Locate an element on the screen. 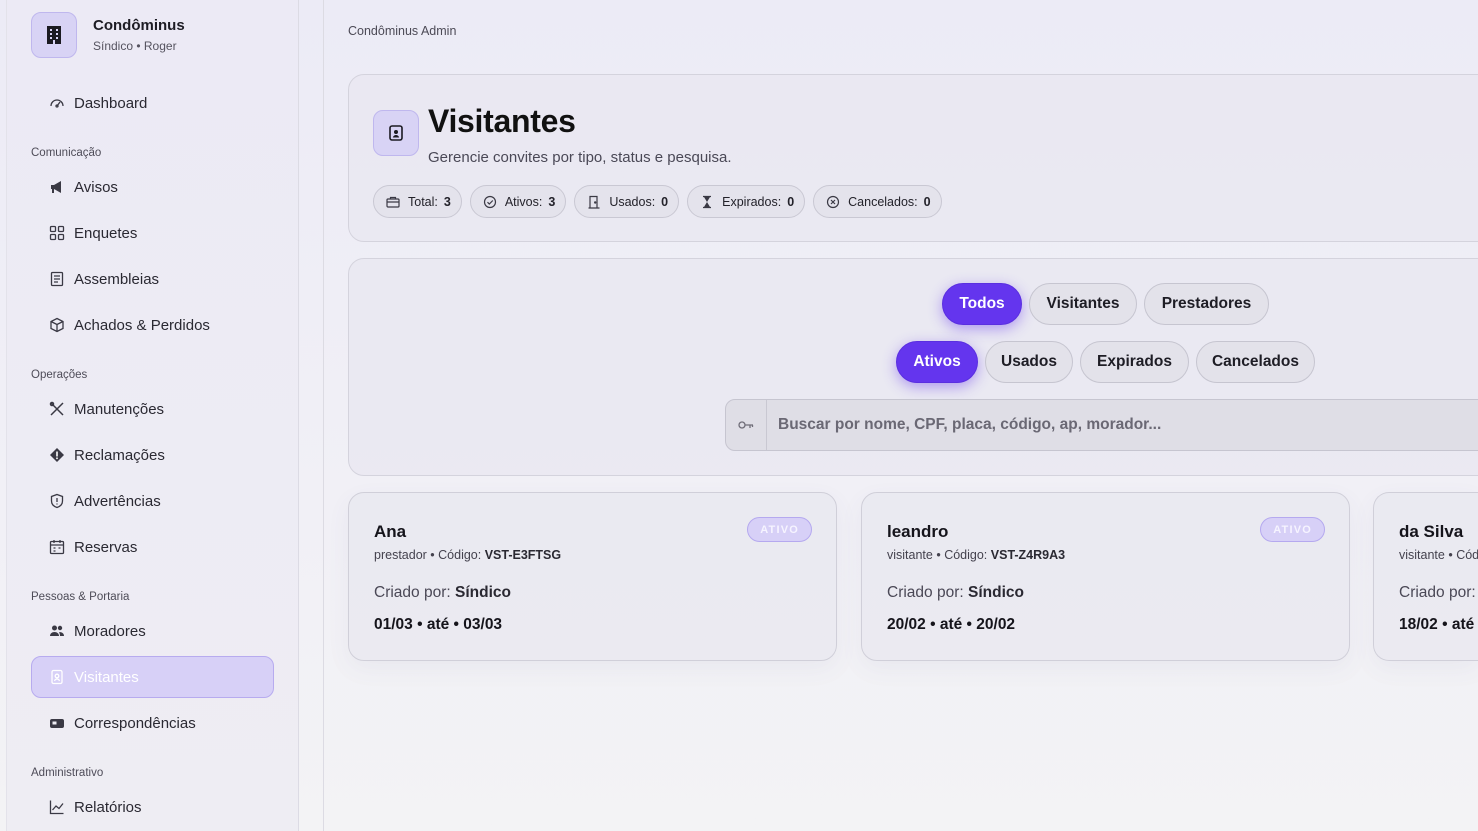 This screenshot has width=1478, height=831. sidebar-item-label: Moradores is located at coordinates (110, 631).